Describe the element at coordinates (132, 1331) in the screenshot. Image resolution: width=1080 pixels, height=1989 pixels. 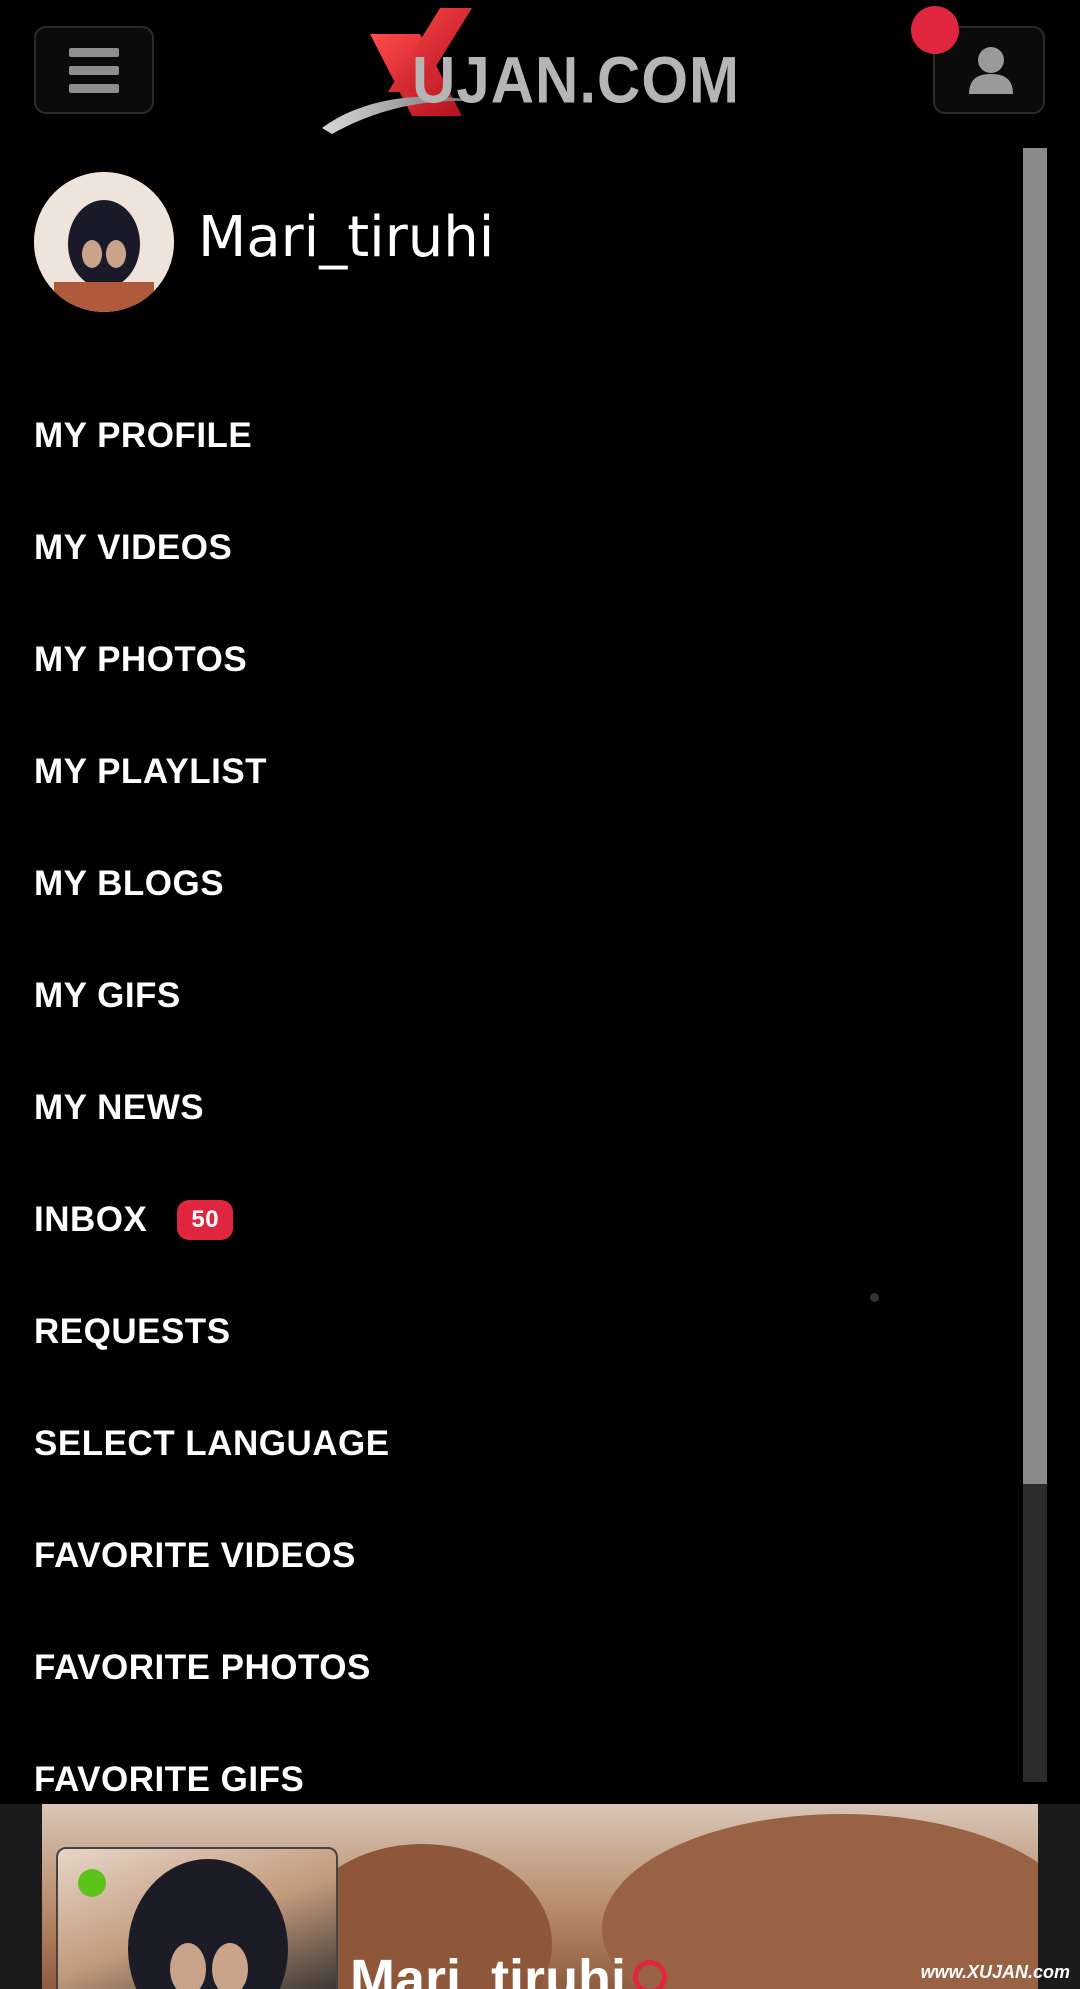
I see `menu-item-label: REQUESTS` at that location.